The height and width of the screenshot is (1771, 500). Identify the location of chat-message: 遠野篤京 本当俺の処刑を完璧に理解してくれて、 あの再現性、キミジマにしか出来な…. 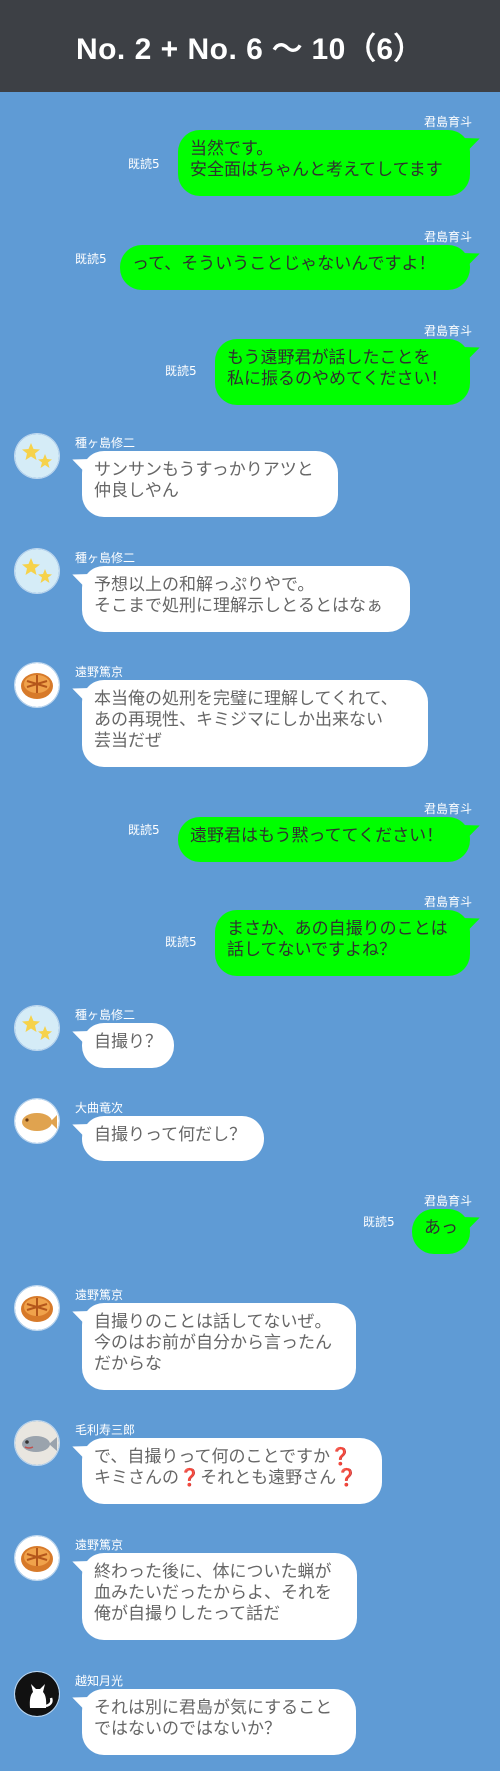
(250, 717).